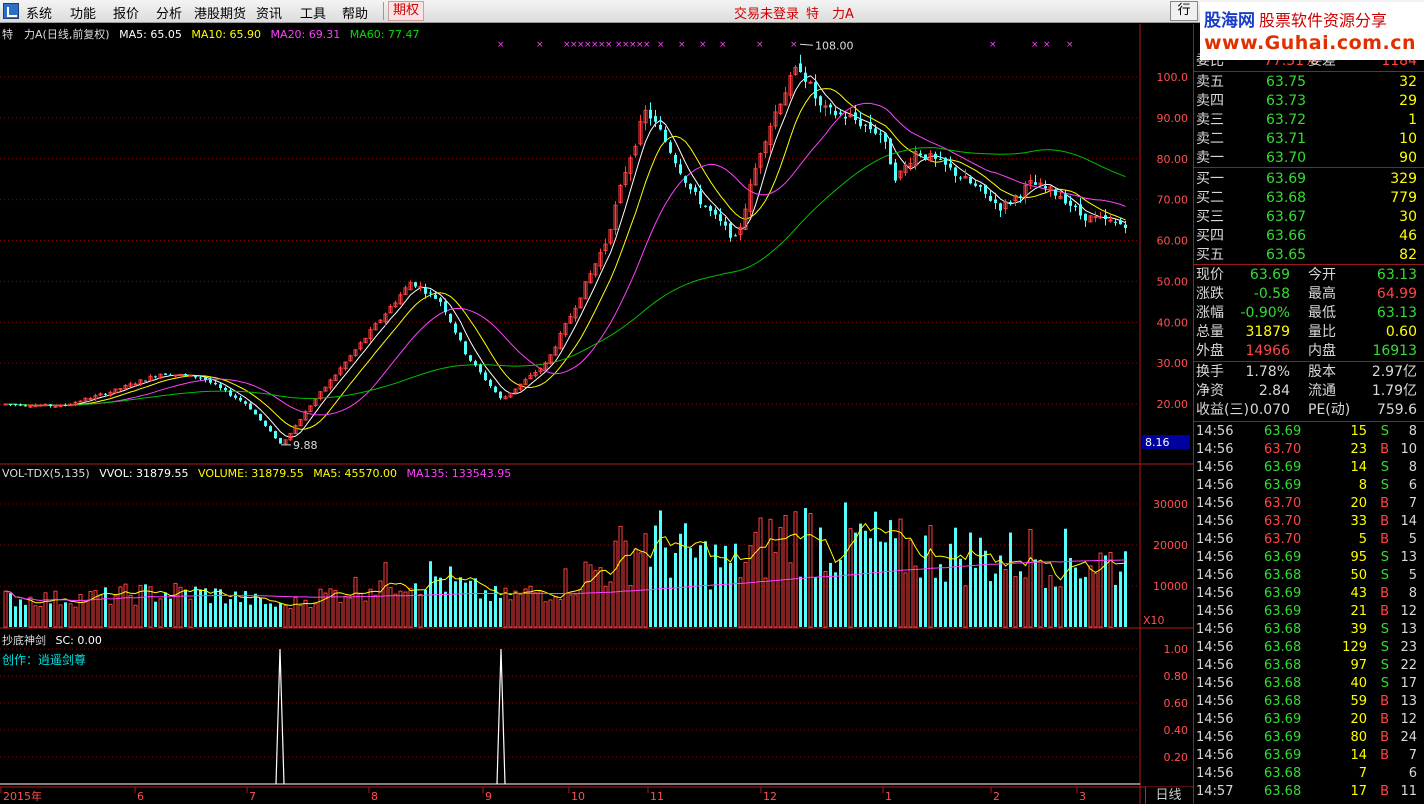 The width and height of the screenshot is (1424, 804). Describe the element at coordinates (1173, 404) in the screenshot. I see `price-tick-label: 20.00` at that location.